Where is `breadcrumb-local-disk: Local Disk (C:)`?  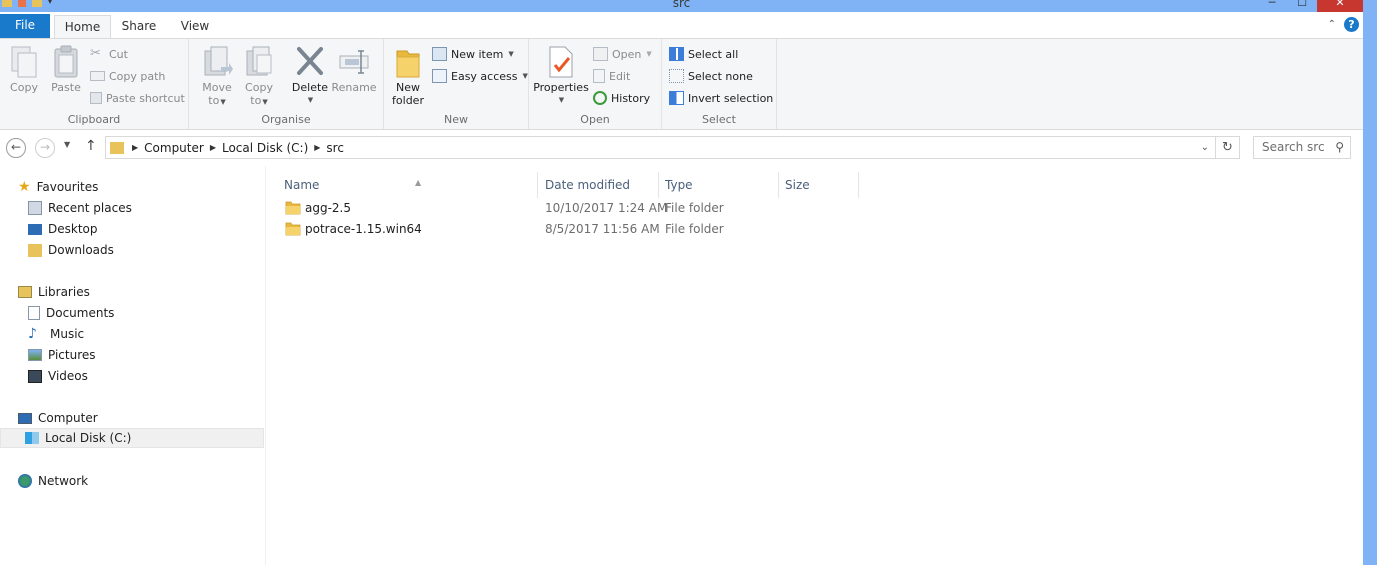 breadcrumb-local-disk: Local Disk (C:) is located at coordinates (265, 148).